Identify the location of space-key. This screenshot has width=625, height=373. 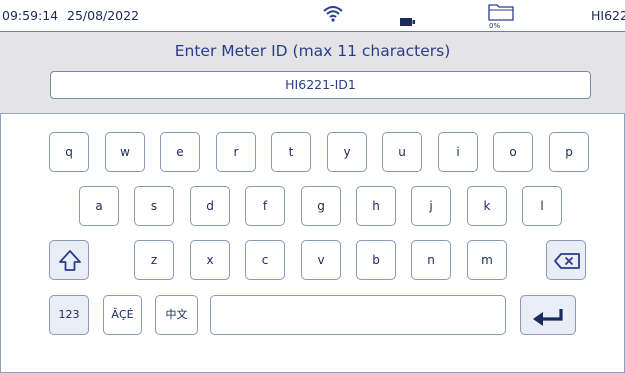
(358, 315).